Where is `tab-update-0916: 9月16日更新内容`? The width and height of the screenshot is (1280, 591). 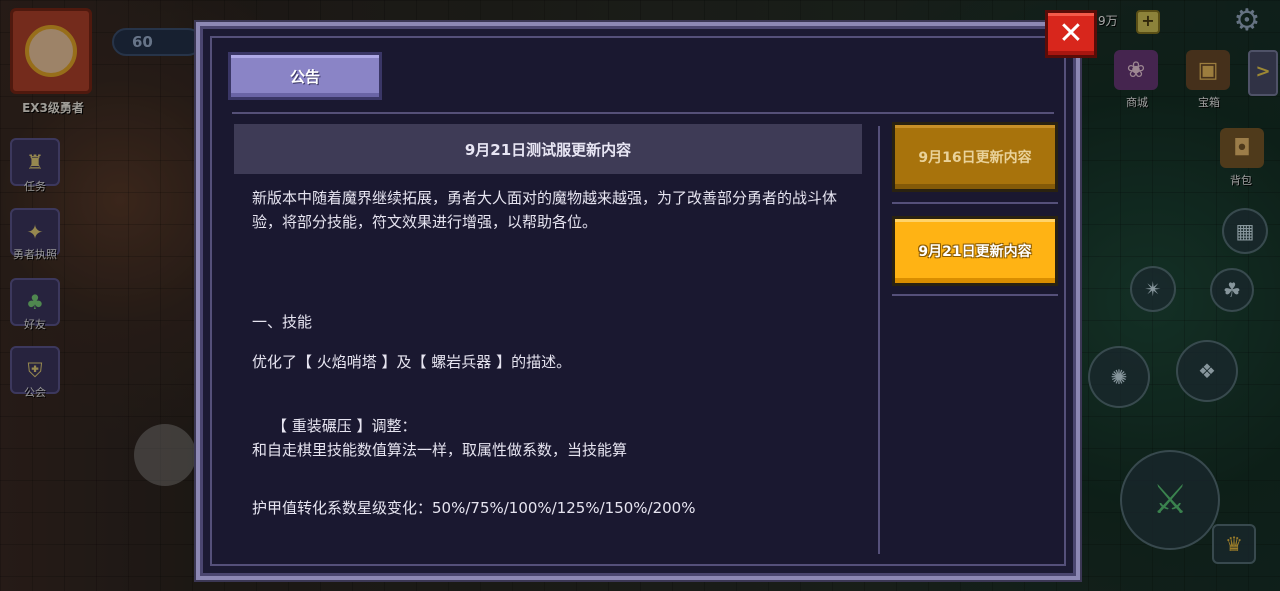
tab-update-0916: 9月16日更新内容 is located at coordinates (975, 157).